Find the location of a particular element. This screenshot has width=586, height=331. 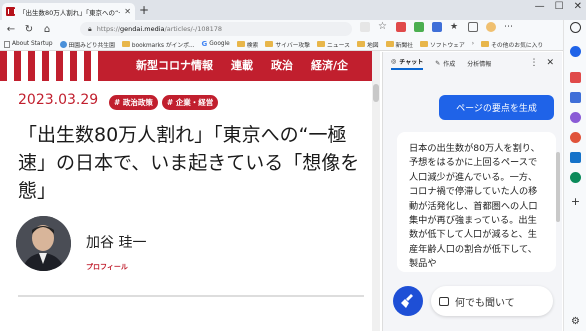

bookmark-item: その他のお気に入り is located at coordinates (512, 44).